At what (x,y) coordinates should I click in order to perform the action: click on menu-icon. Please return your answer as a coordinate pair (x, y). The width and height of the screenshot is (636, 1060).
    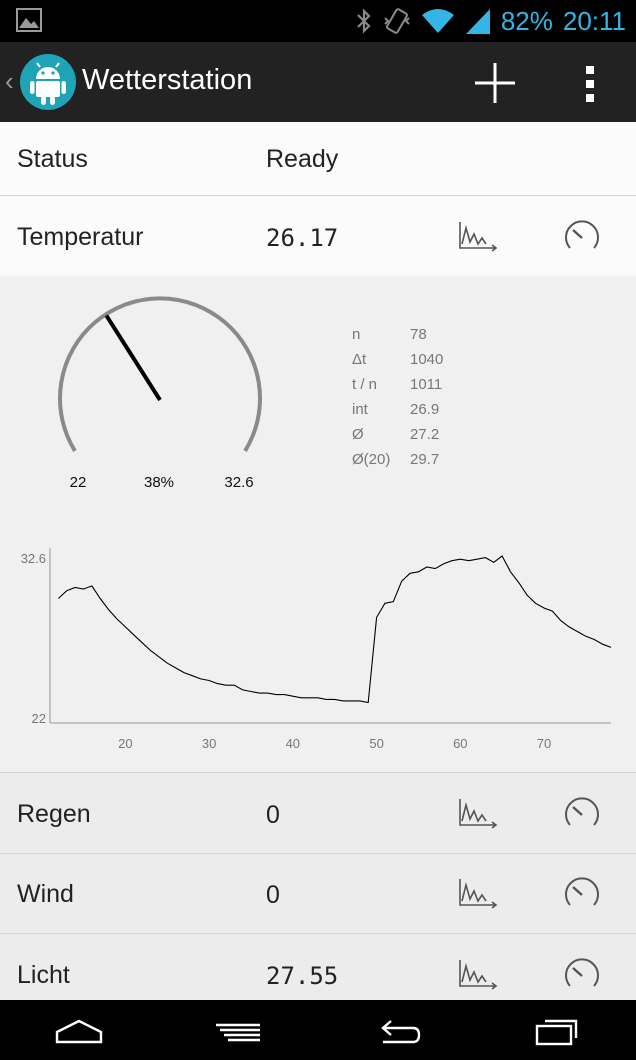
    Looking at the image, I should click on (238, 1032).